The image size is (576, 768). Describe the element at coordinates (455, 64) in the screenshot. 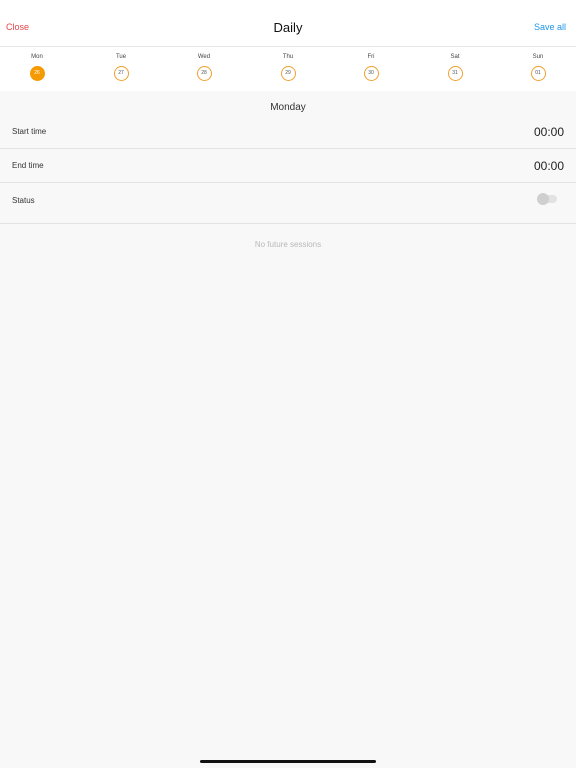

I see `day-sat: Sat 31` at that location.